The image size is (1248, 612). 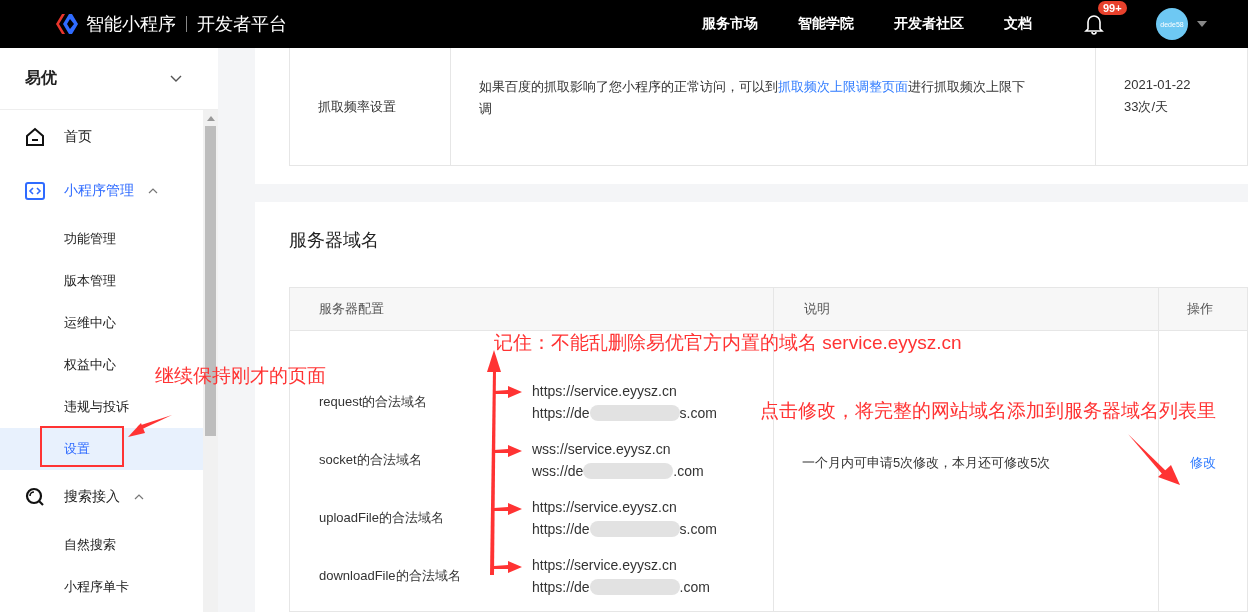 What do you see at coordinates (75, 365) in the screenshot?
I see `submenu-item: 权益中心` at bounding box center [75, 365].